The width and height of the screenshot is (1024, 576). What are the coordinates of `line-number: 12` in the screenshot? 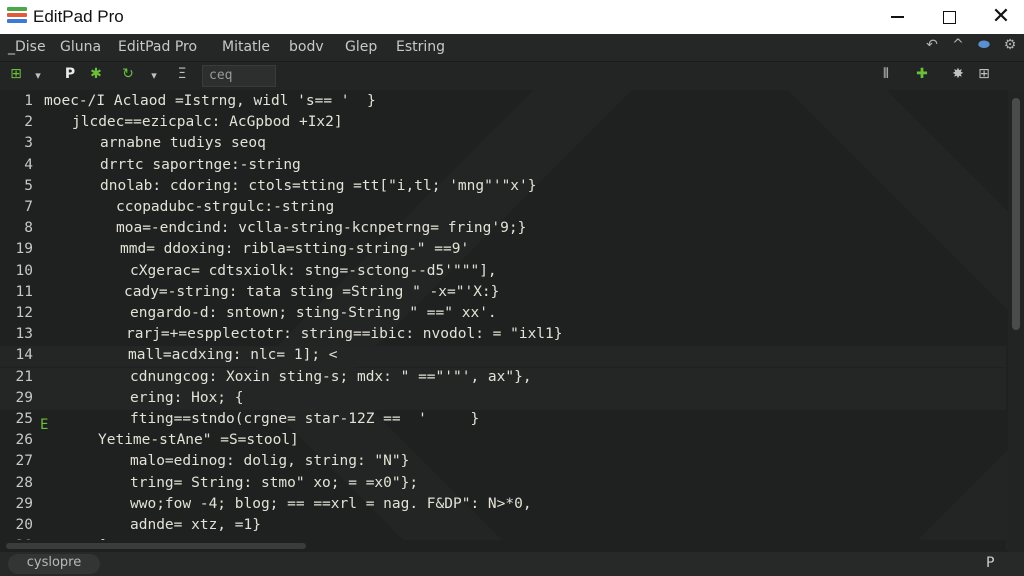 It's located at (24, 313).